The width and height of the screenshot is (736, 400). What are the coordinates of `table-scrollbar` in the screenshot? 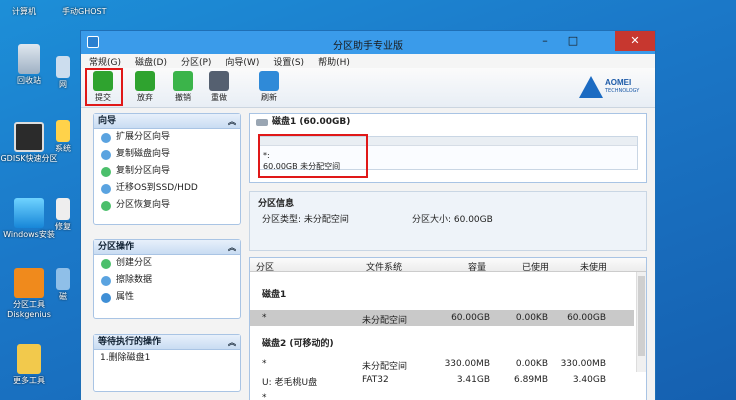 It's located at (641, 322).